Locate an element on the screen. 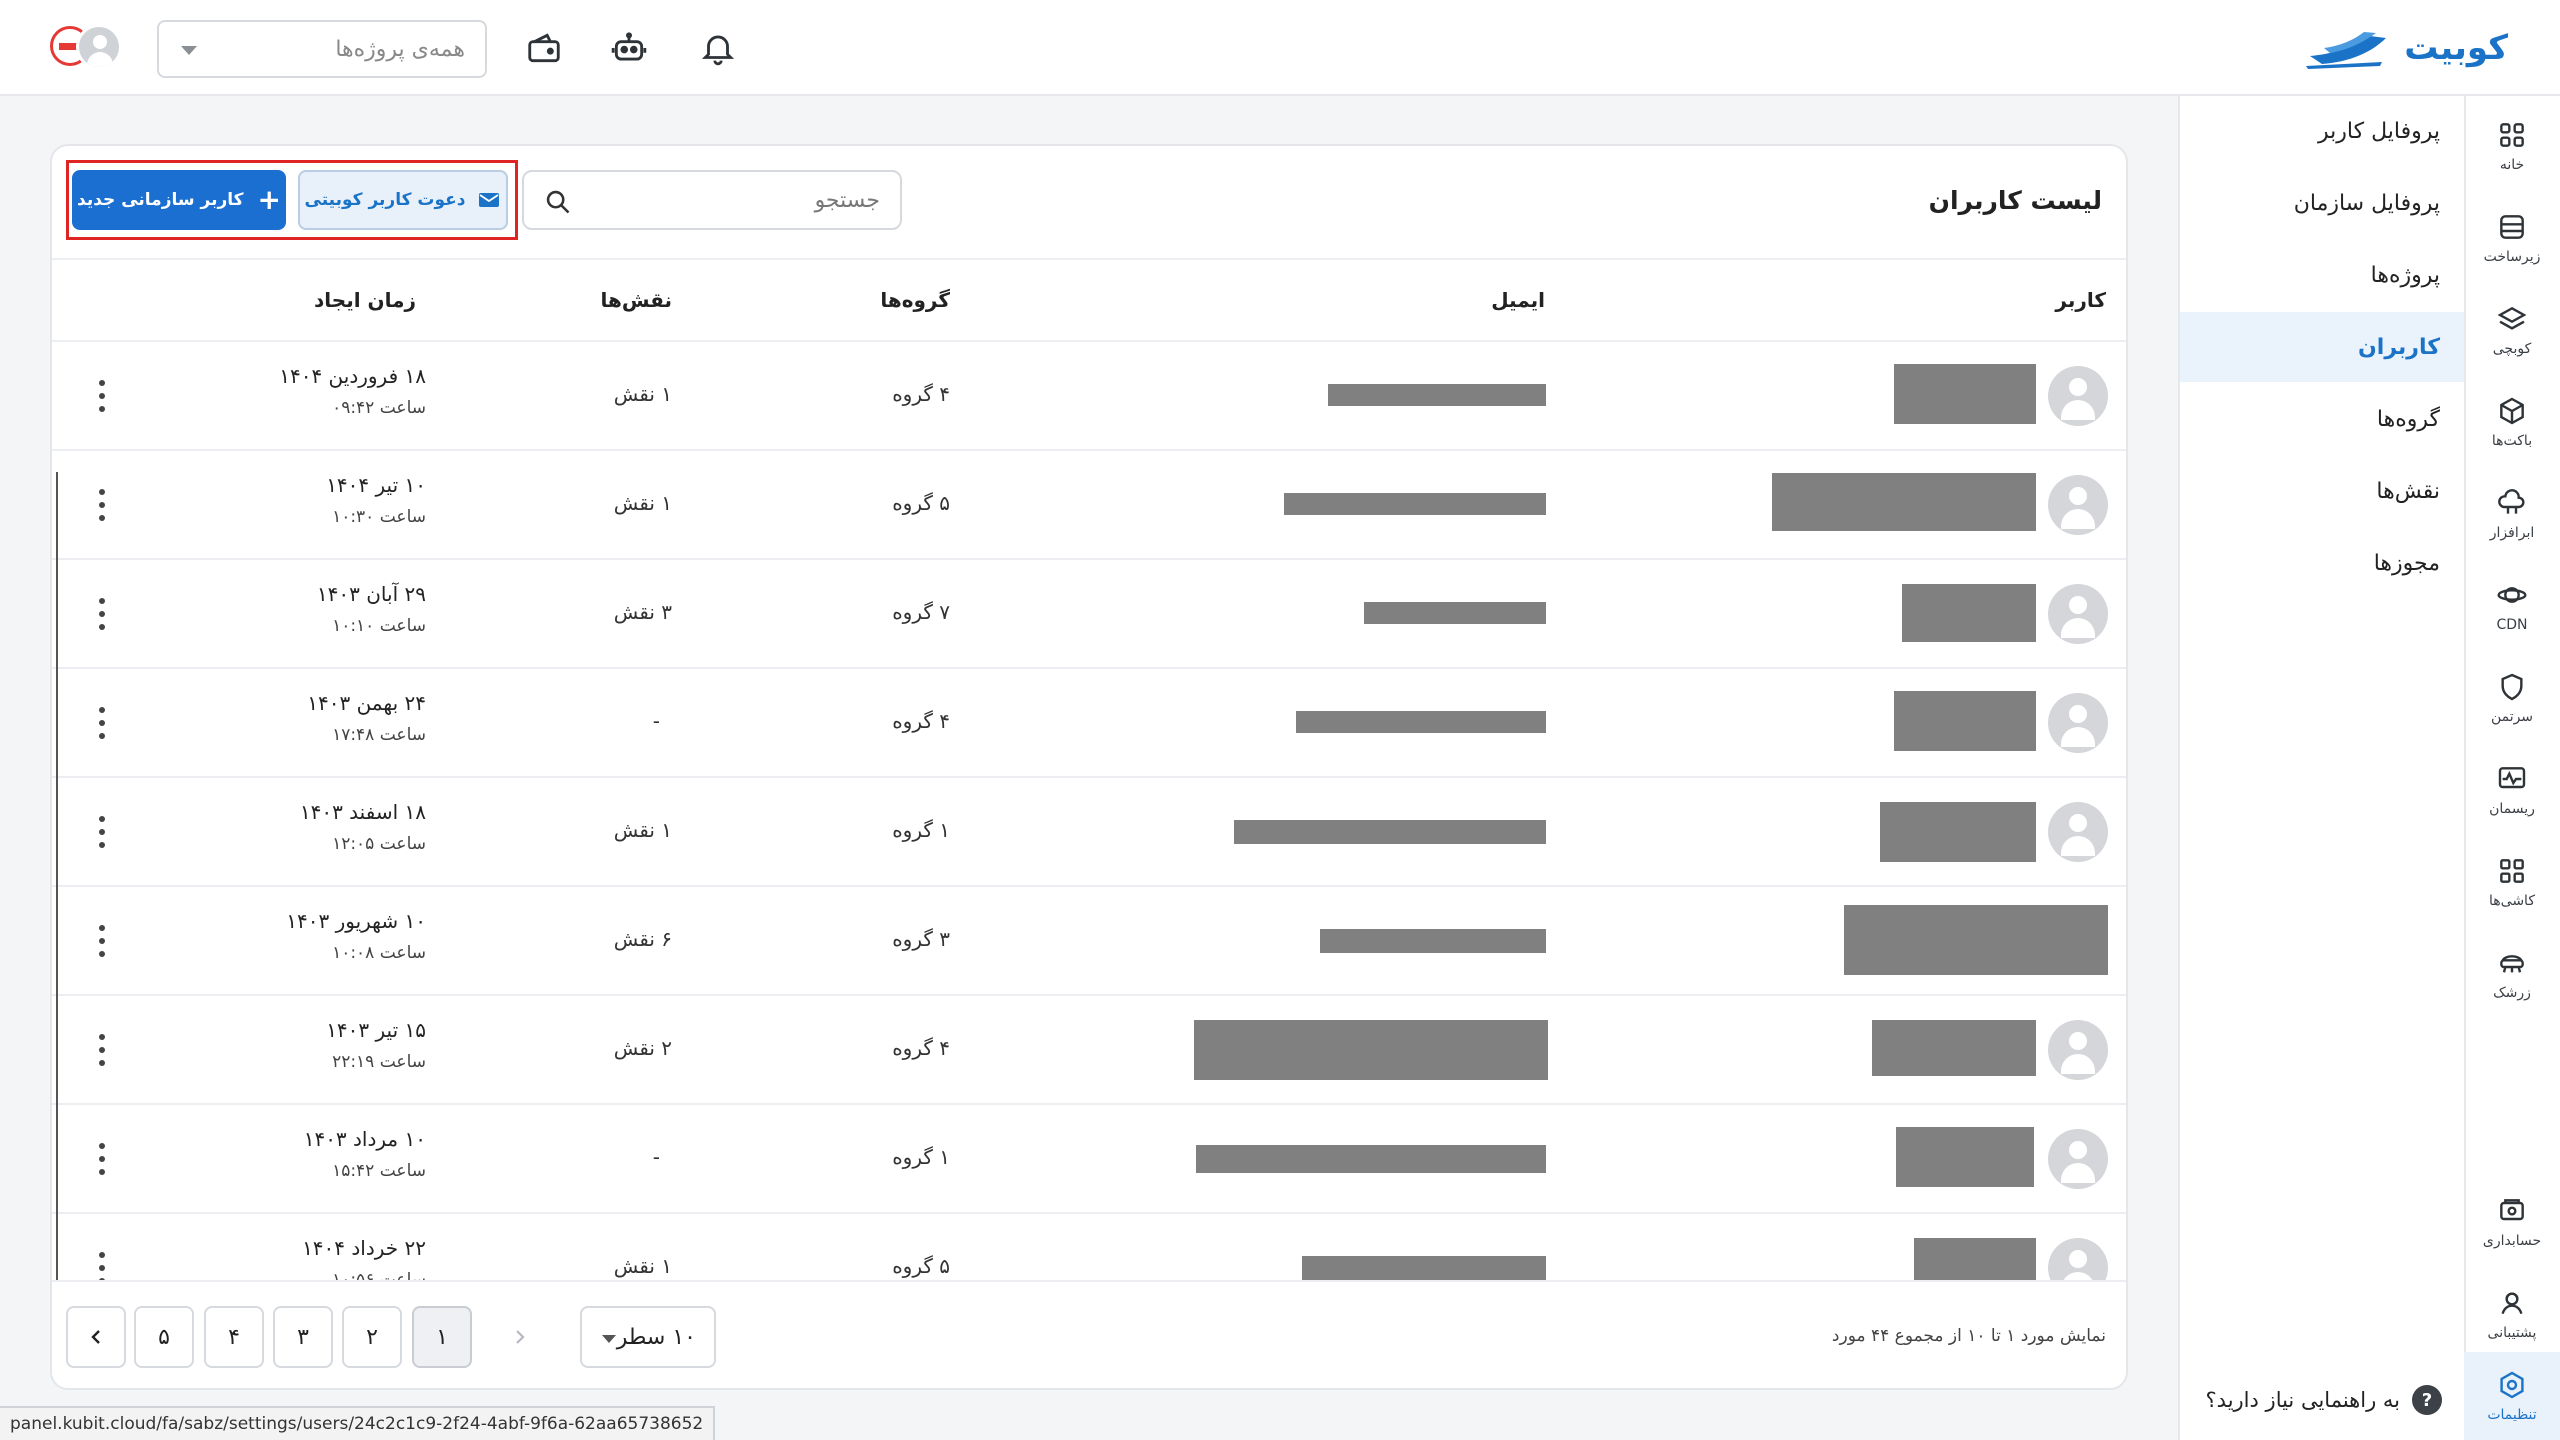  brand-name: کوبیت is located at coordinates (2456, 48).